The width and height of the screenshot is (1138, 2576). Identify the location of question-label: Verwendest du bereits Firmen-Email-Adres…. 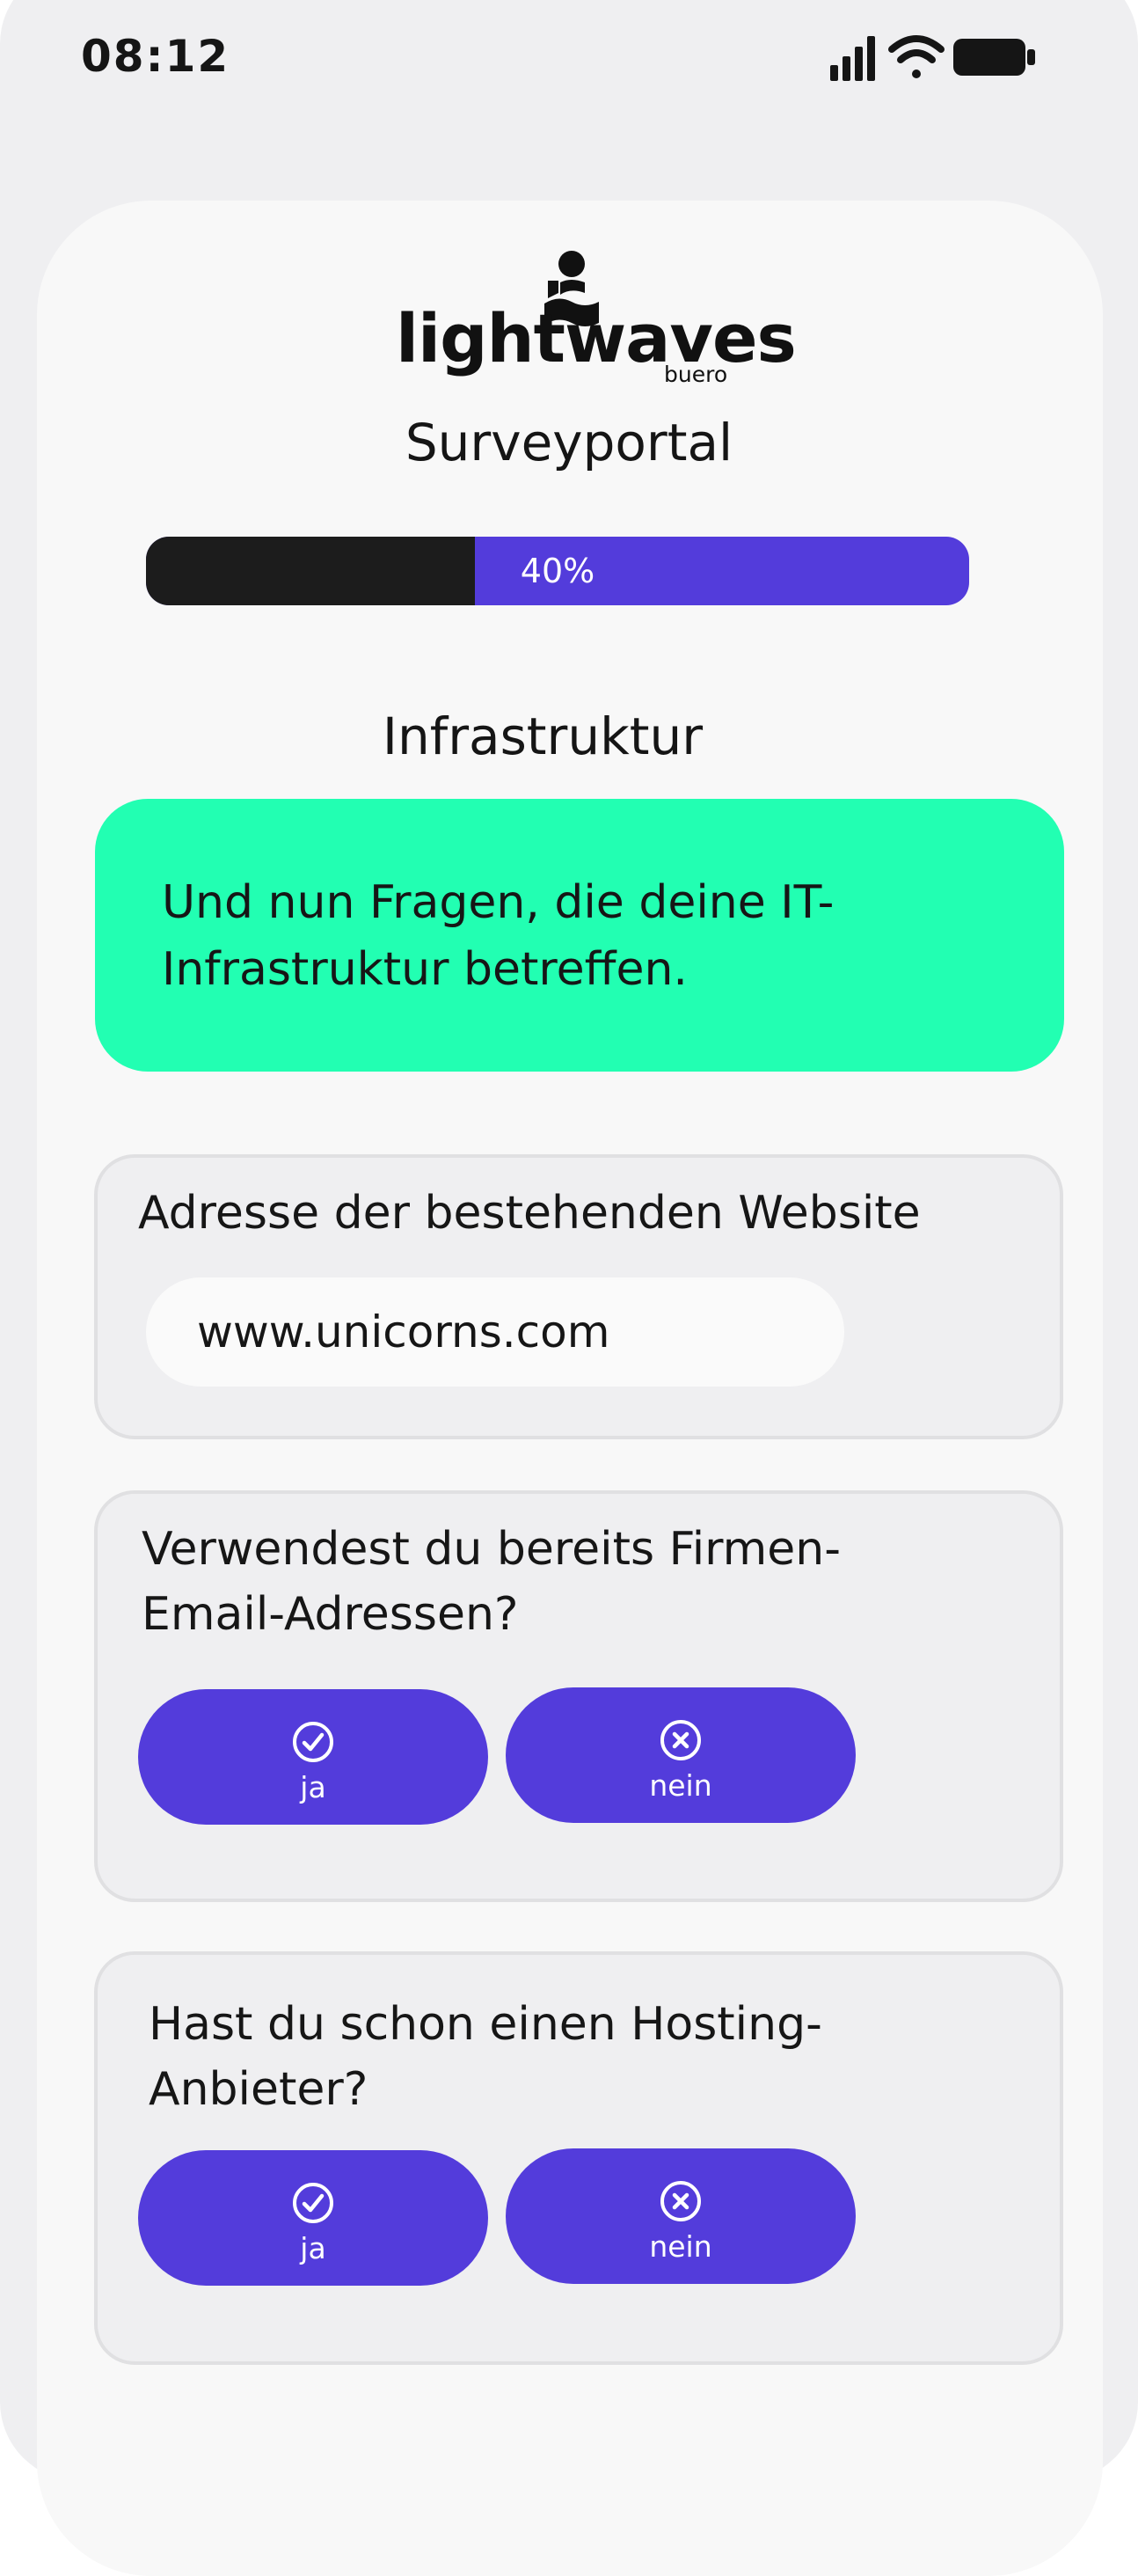
(491, 1582).